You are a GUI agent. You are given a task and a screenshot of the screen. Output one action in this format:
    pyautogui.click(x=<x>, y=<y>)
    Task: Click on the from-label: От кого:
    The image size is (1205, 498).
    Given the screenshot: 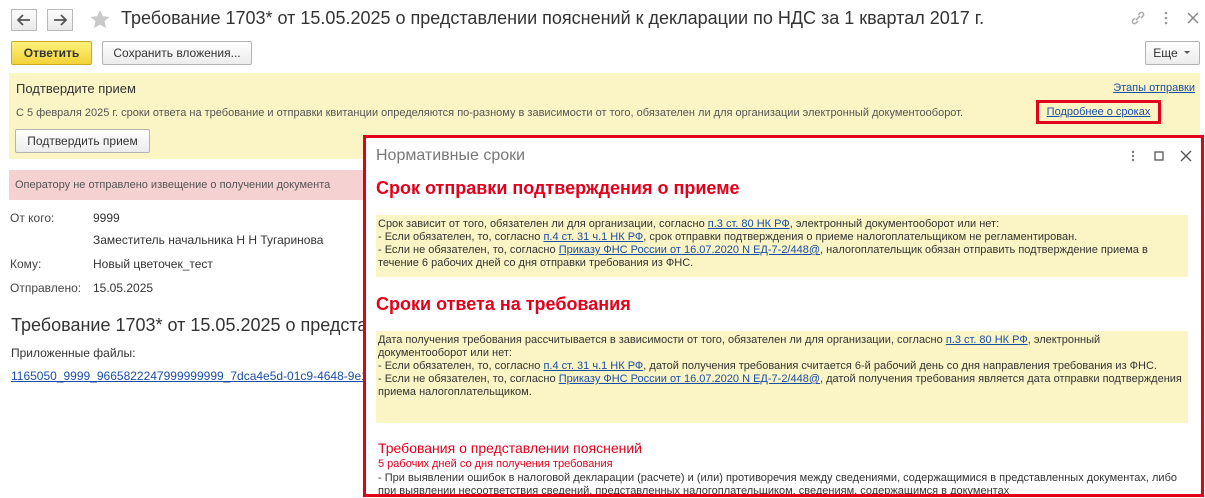 What is the action you would take?
    pyautogui.click(x=32, y=218)
    